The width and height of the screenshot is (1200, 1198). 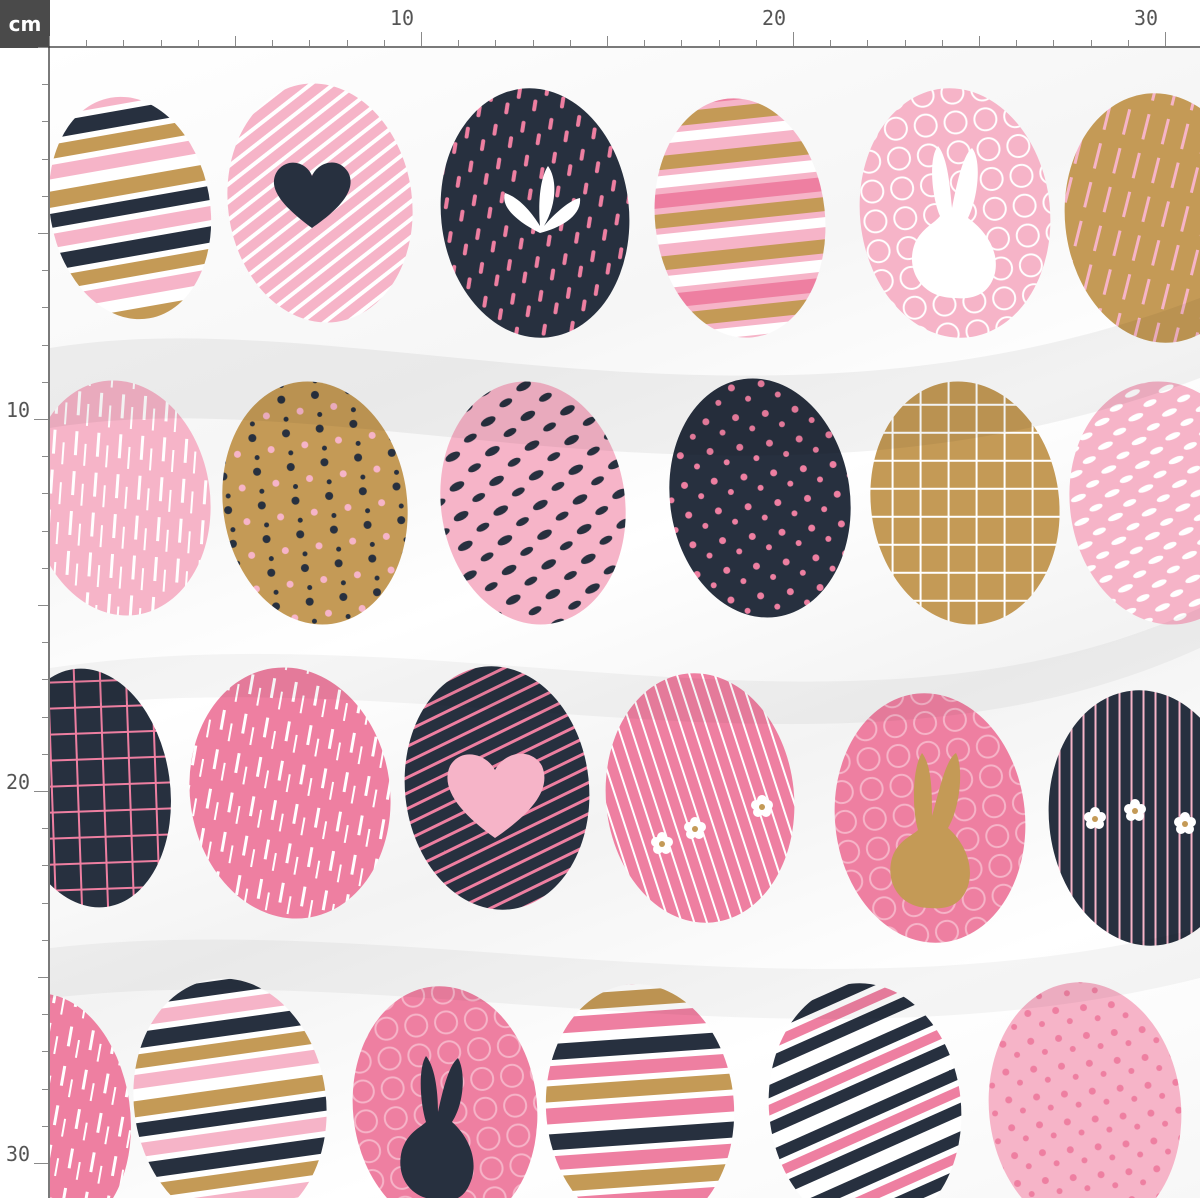 I want to click on ruler-top-label-30: 30, so click(x=1146, y=18).